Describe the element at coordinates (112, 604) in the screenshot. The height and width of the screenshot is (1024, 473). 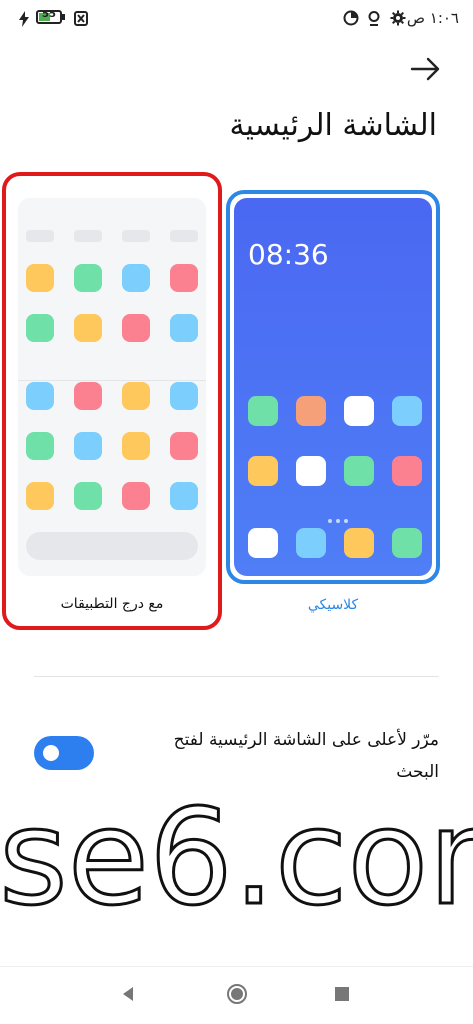
I see `app-drawer-label: مع درج التطبيقات` at that location.